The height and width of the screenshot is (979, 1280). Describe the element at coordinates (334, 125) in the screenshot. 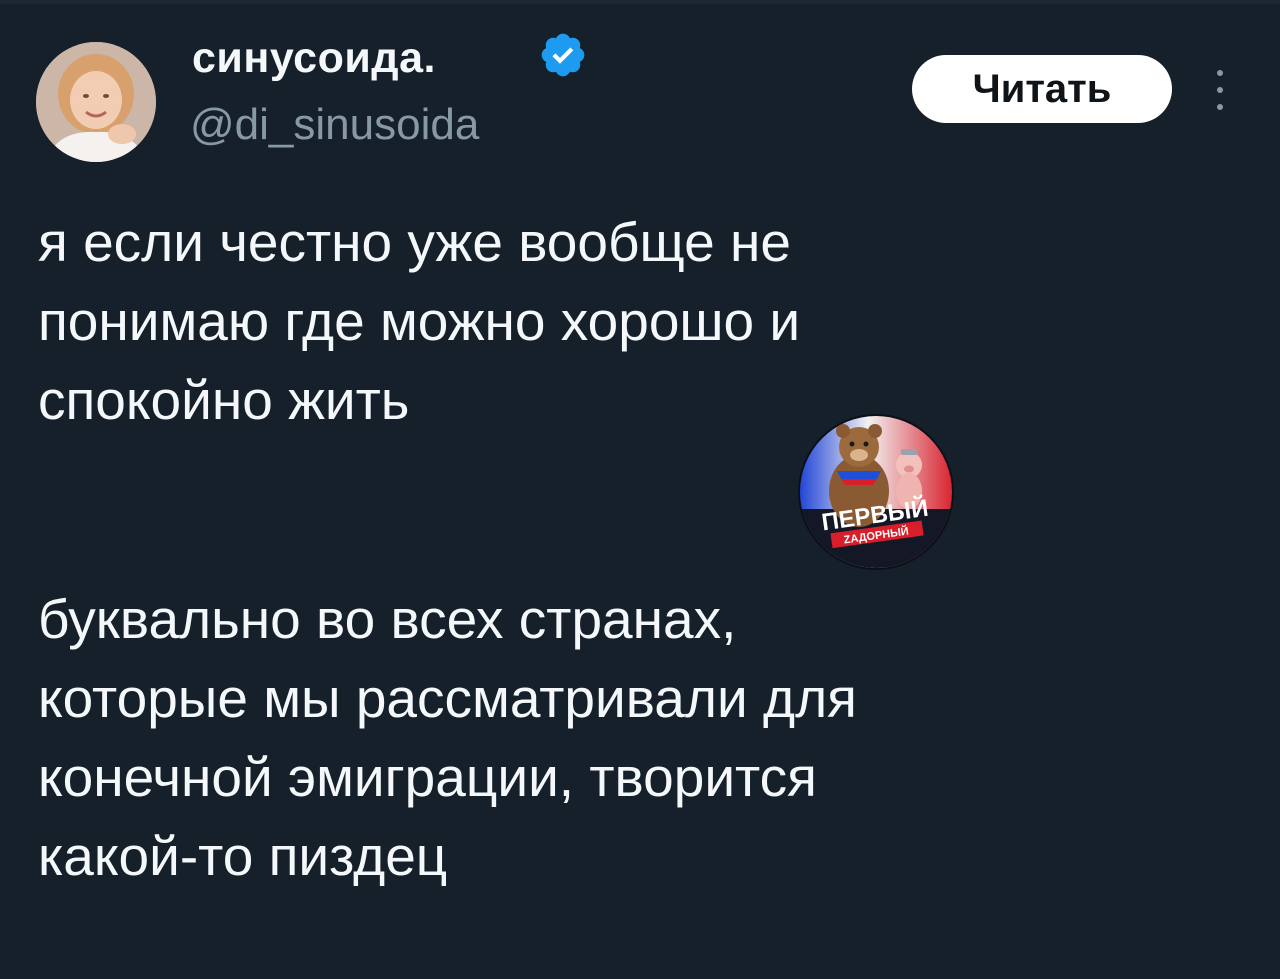

I see `author-handle: @di_sinusoida` at that location.